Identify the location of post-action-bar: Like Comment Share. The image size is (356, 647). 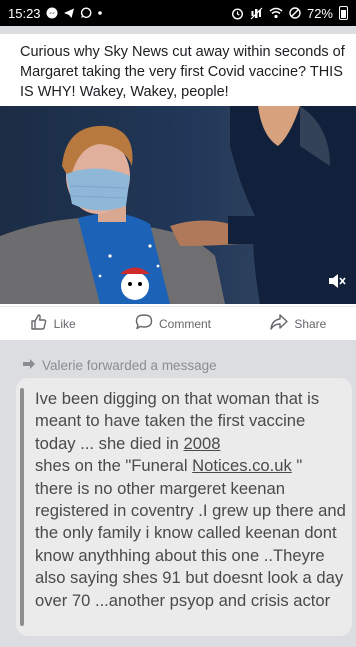
(178, 323).